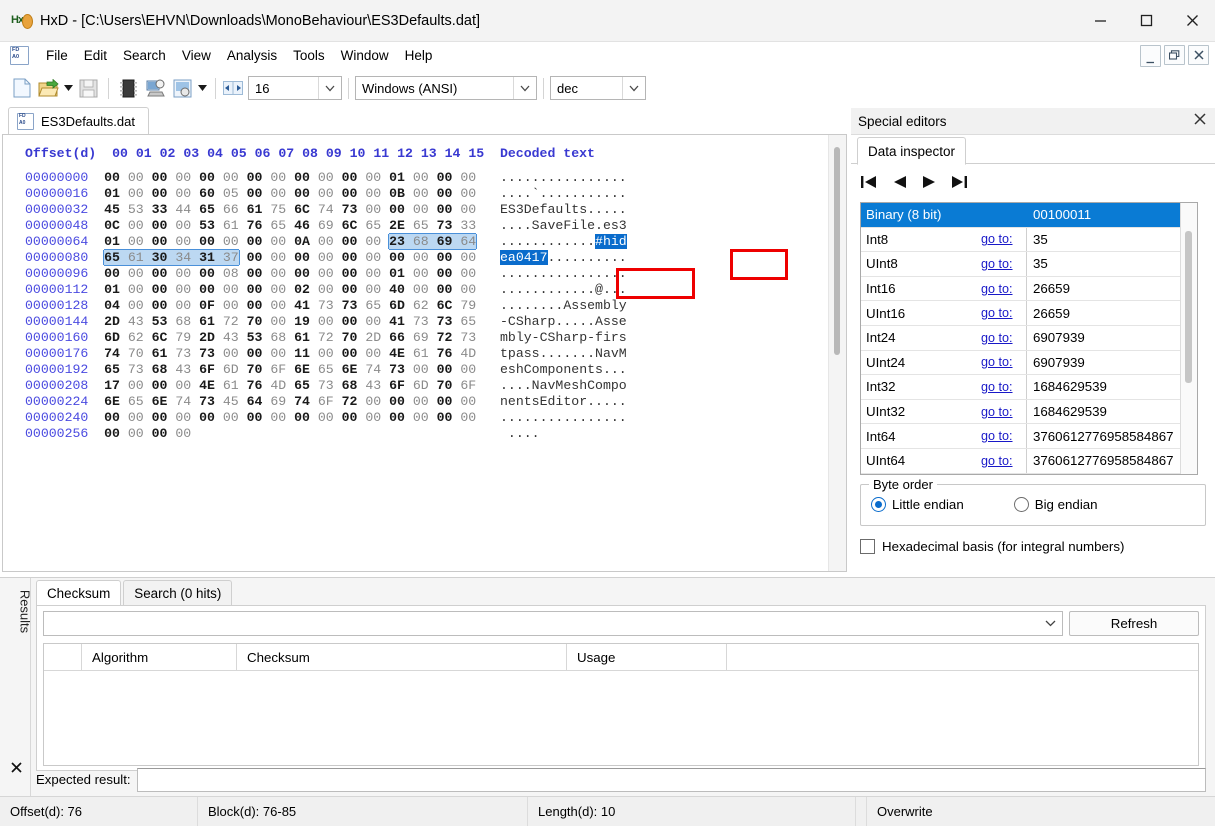  I want to click on decoded-char: D, so click(528, 209).